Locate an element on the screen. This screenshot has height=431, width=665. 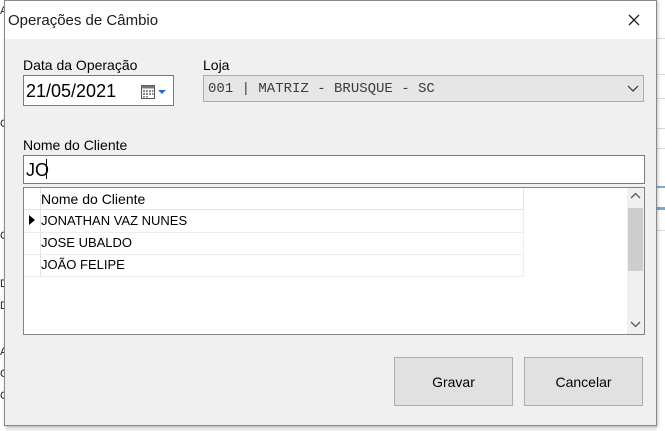
loja-value: 001 | MATRIZ - BRUSQUE - SC is located at coordinates (321, 89).